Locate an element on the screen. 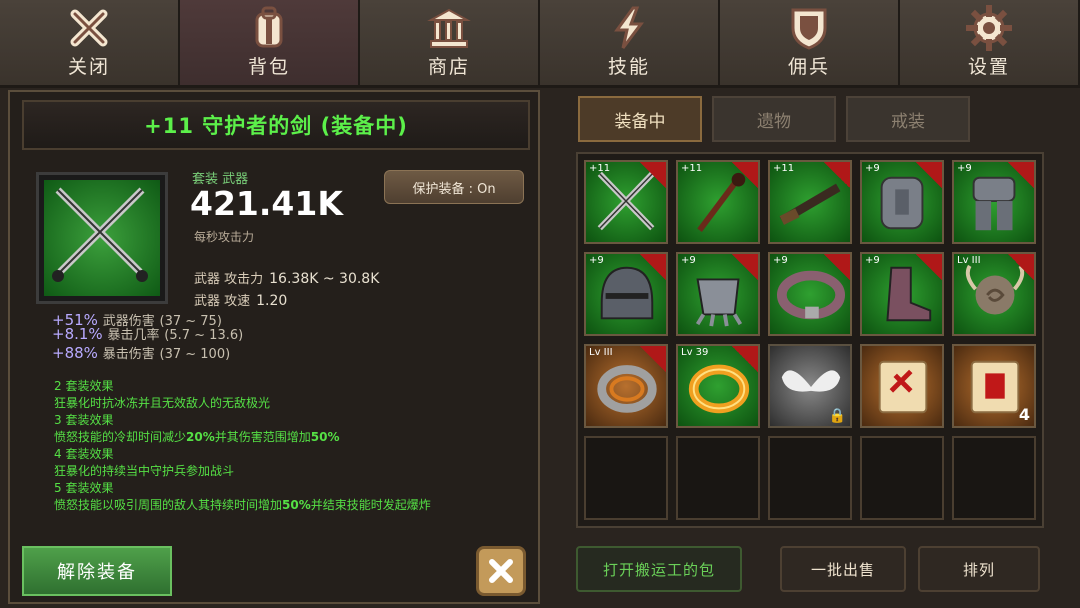  stat-speed: 武器 攻速 1.20 is located at coordinates (240, 299).